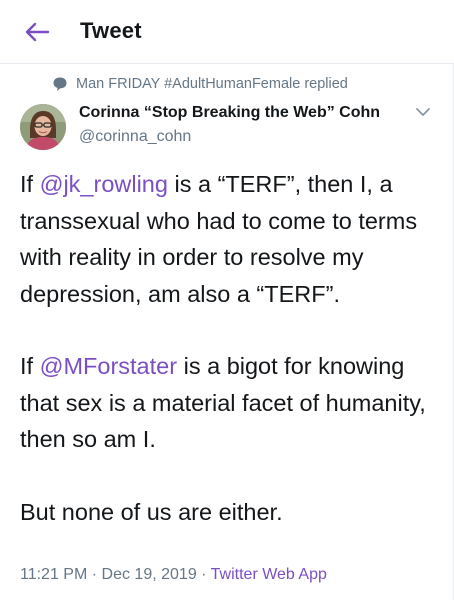 The height and width of the screenshot is (600, 454). I want to click on tweet-date: Dec 19, 2019, so click(149, 574).